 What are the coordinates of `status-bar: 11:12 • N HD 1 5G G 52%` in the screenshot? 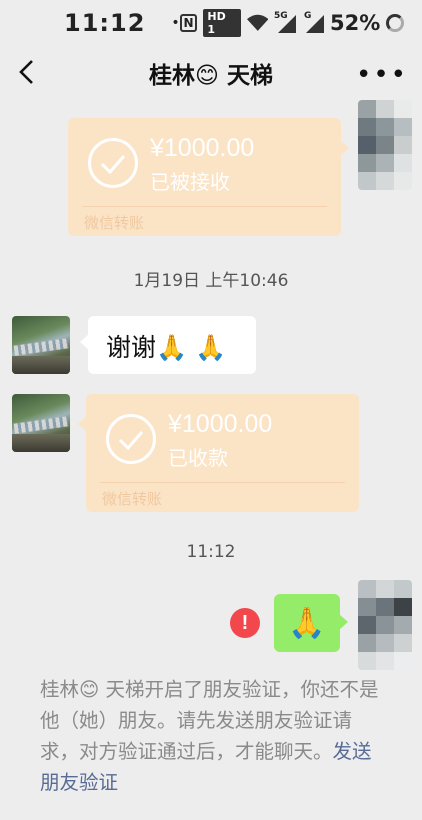 It's located at (211, 23).